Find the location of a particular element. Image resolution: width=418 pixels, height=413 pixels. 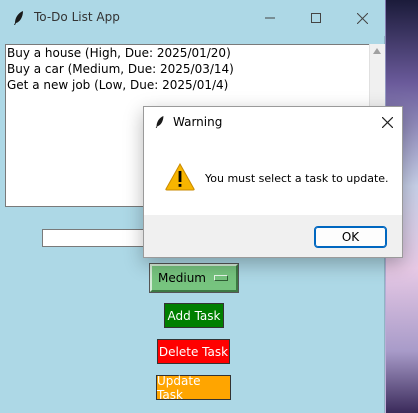

maximize-button is located at coordinates (316, 18).